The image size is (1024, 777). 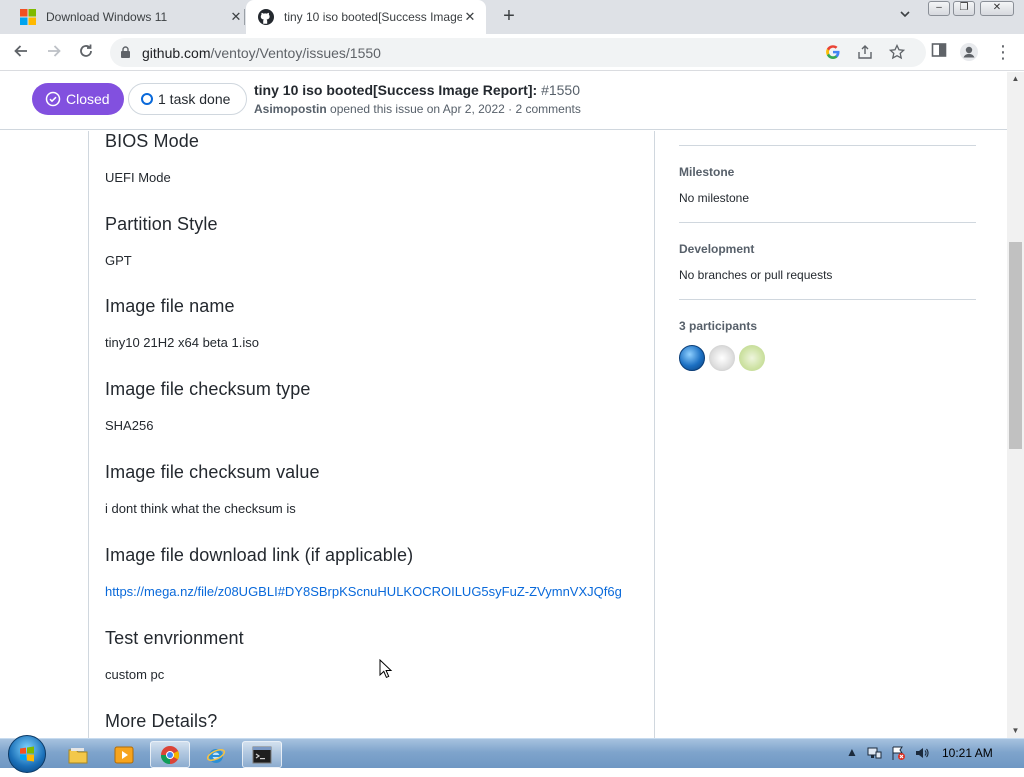 I want to click on progress-ring-icon, so click(x=147, y=99).